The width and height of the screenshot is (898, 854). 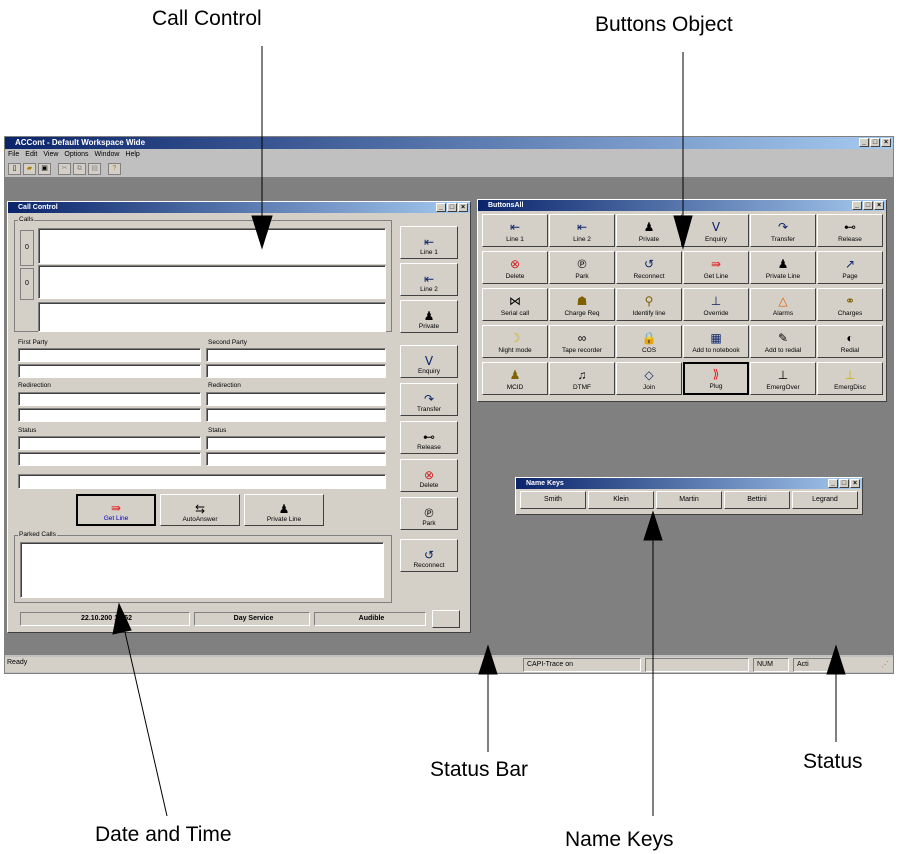 I want to click on button-tape-recorder: ∞ Tape recorder, so click(x=582, y=341).